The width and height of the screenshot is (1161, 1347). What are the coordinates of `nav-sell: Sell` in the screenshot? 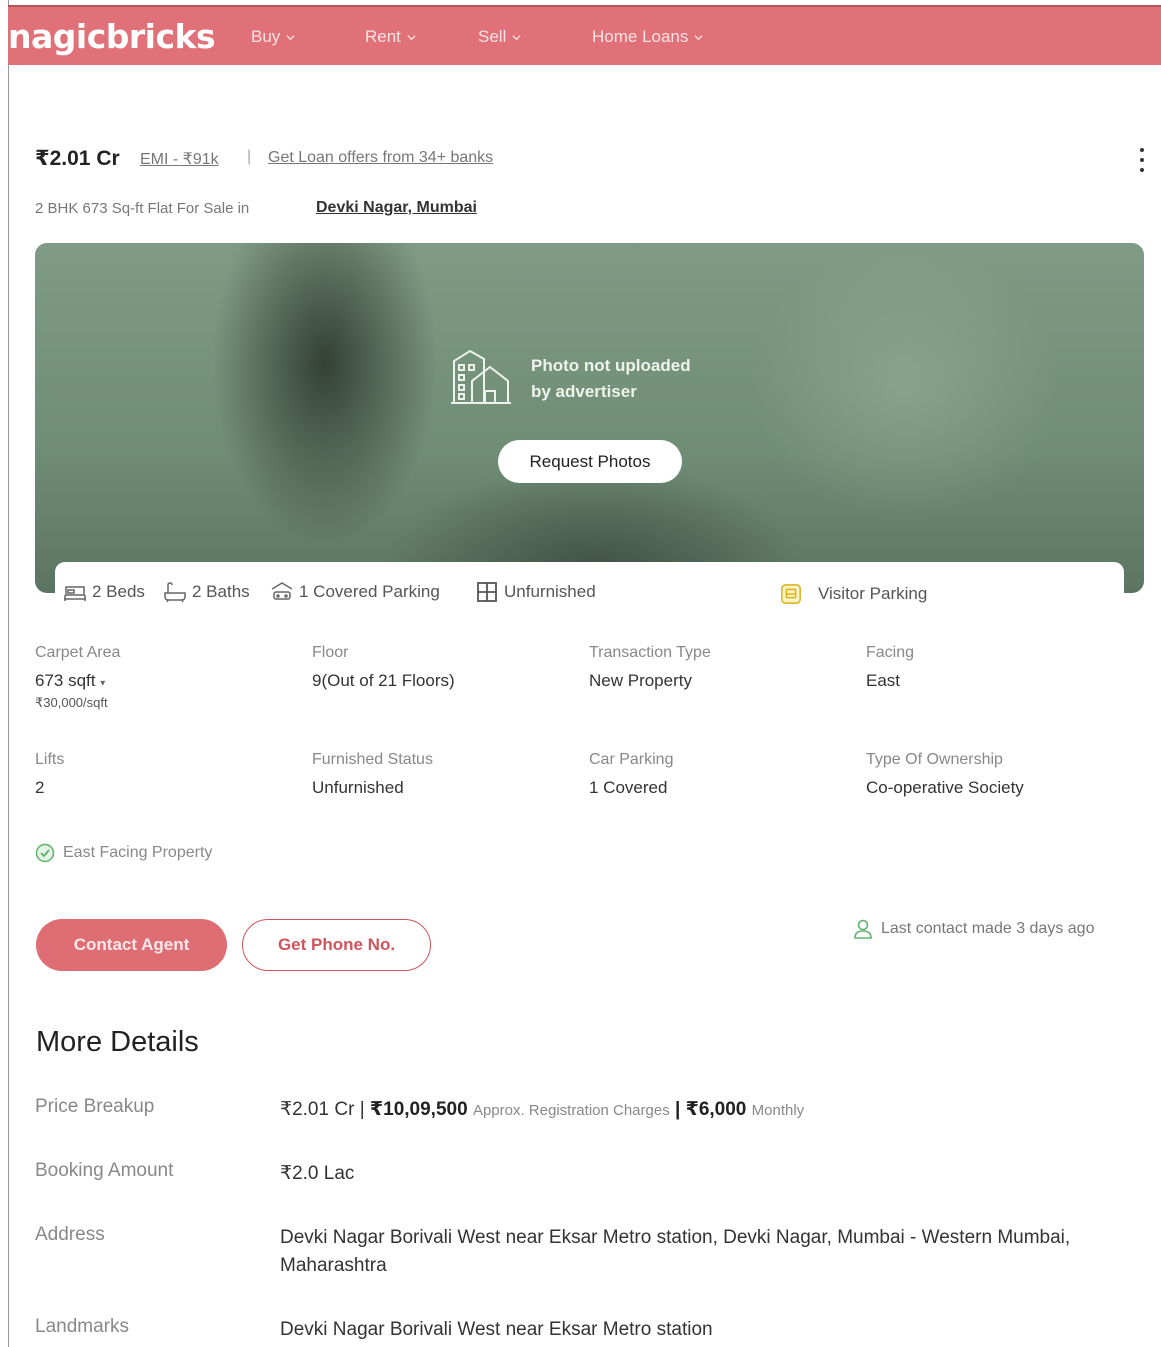 It's located at (499, 37).